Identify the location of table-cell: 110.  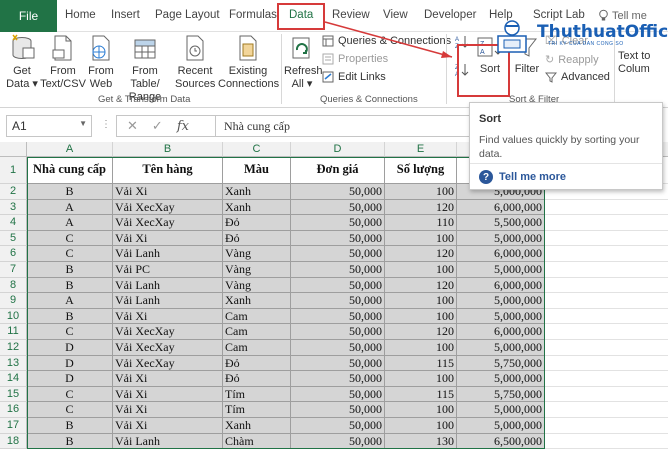
(421, 223).